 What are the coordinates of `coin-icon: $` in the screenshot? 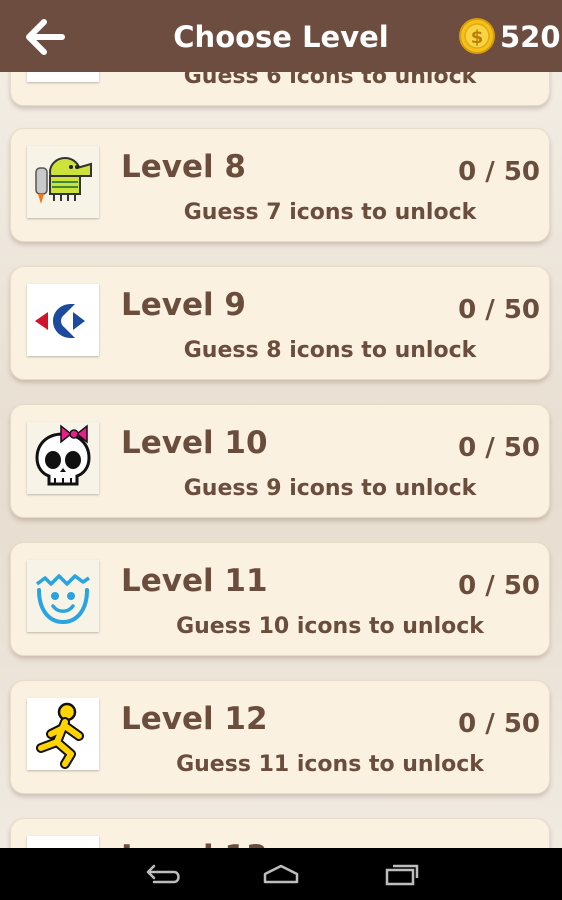 It's located at (477, 36).